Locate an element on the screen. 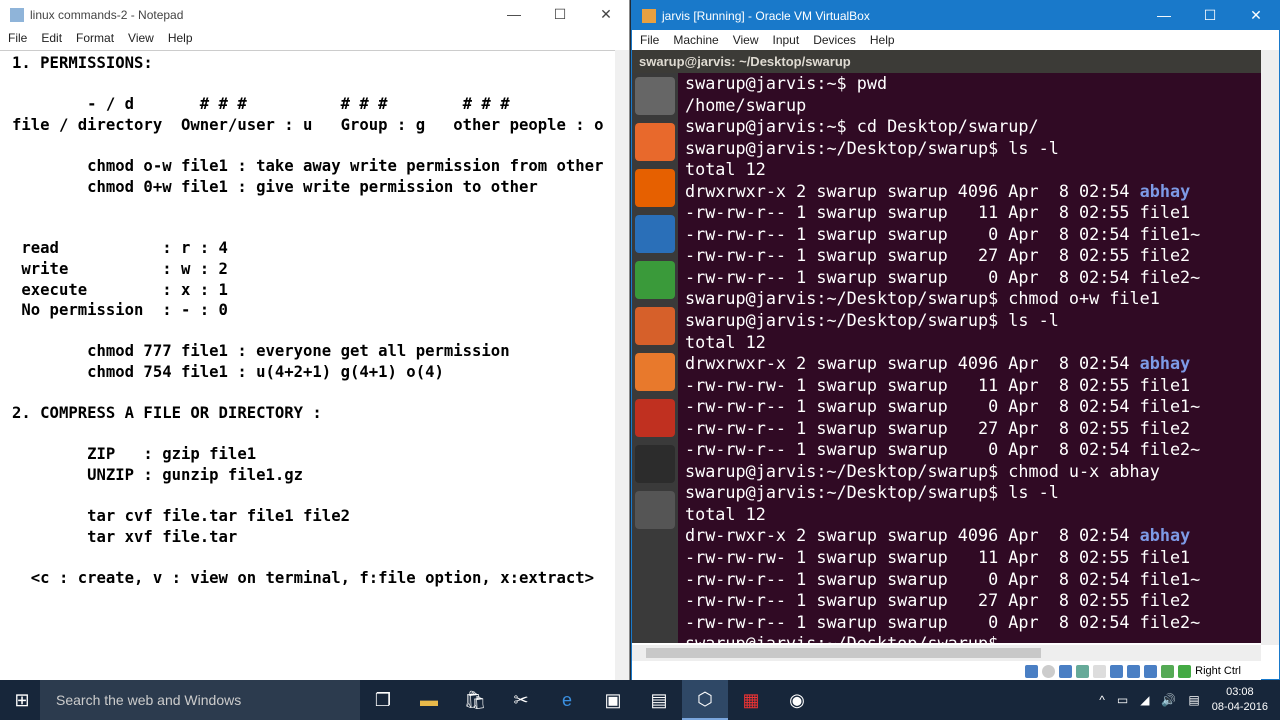 The width and height of the screenshot is (1280, 720). office-icon: ▦ is located at coordinates (751, 700).